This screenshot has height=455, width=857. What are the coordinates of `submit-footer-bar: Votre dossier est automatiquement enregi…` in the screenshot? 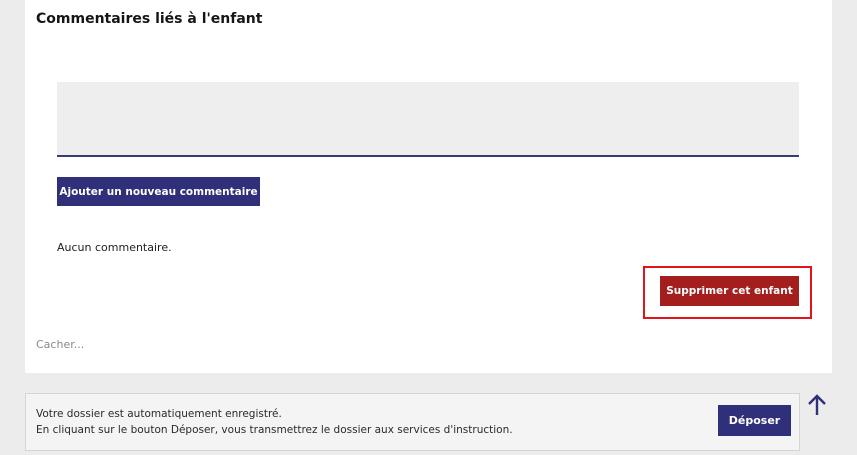 It's located at (412, 422).